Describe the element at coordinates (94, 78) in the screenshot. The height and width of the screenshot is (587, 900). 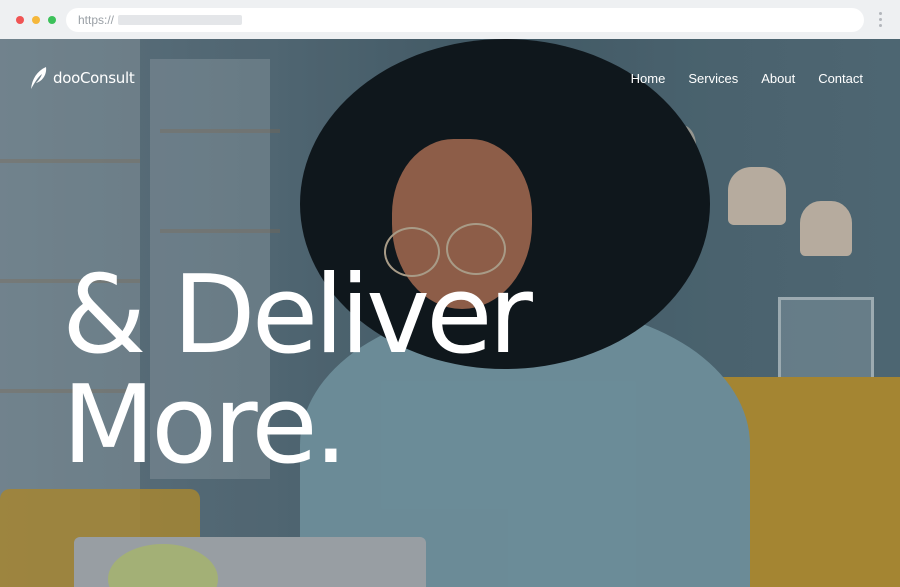
I see `brand-name: dooConsult` at that location.